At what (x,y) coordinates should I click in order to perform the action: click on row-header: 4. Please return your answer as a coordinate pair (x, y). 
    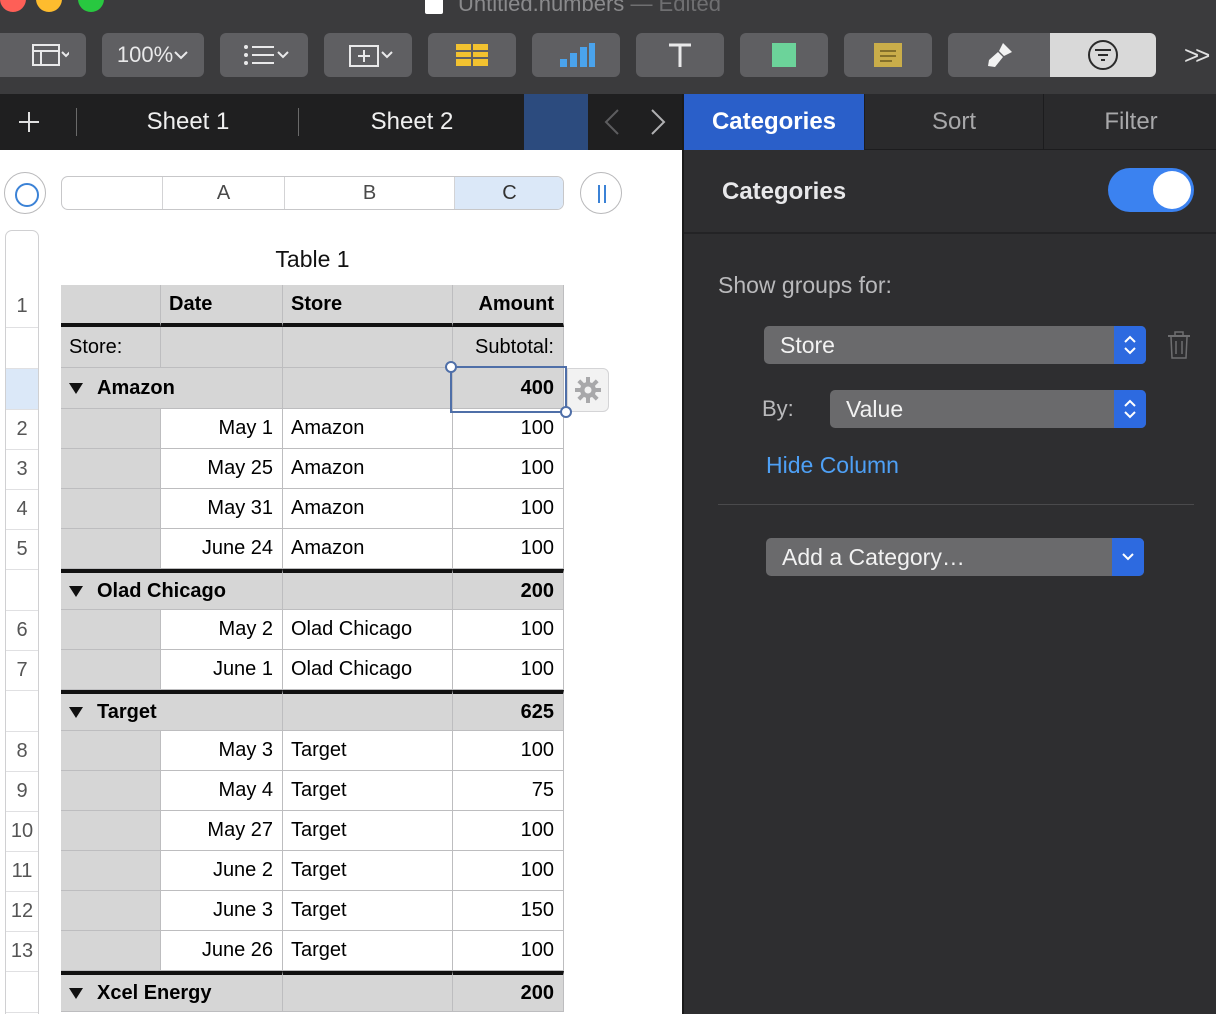
    Looking at the image, I should click on (22, 510).